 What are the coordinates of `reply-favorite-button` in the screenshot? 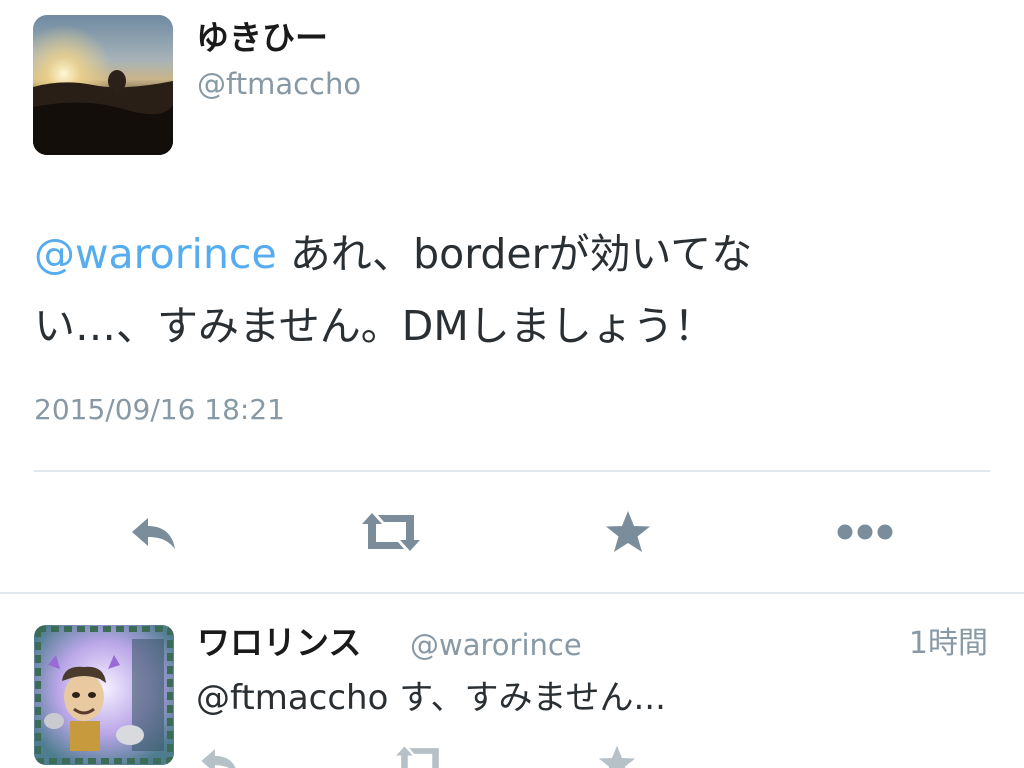 It's located at (617, 756).